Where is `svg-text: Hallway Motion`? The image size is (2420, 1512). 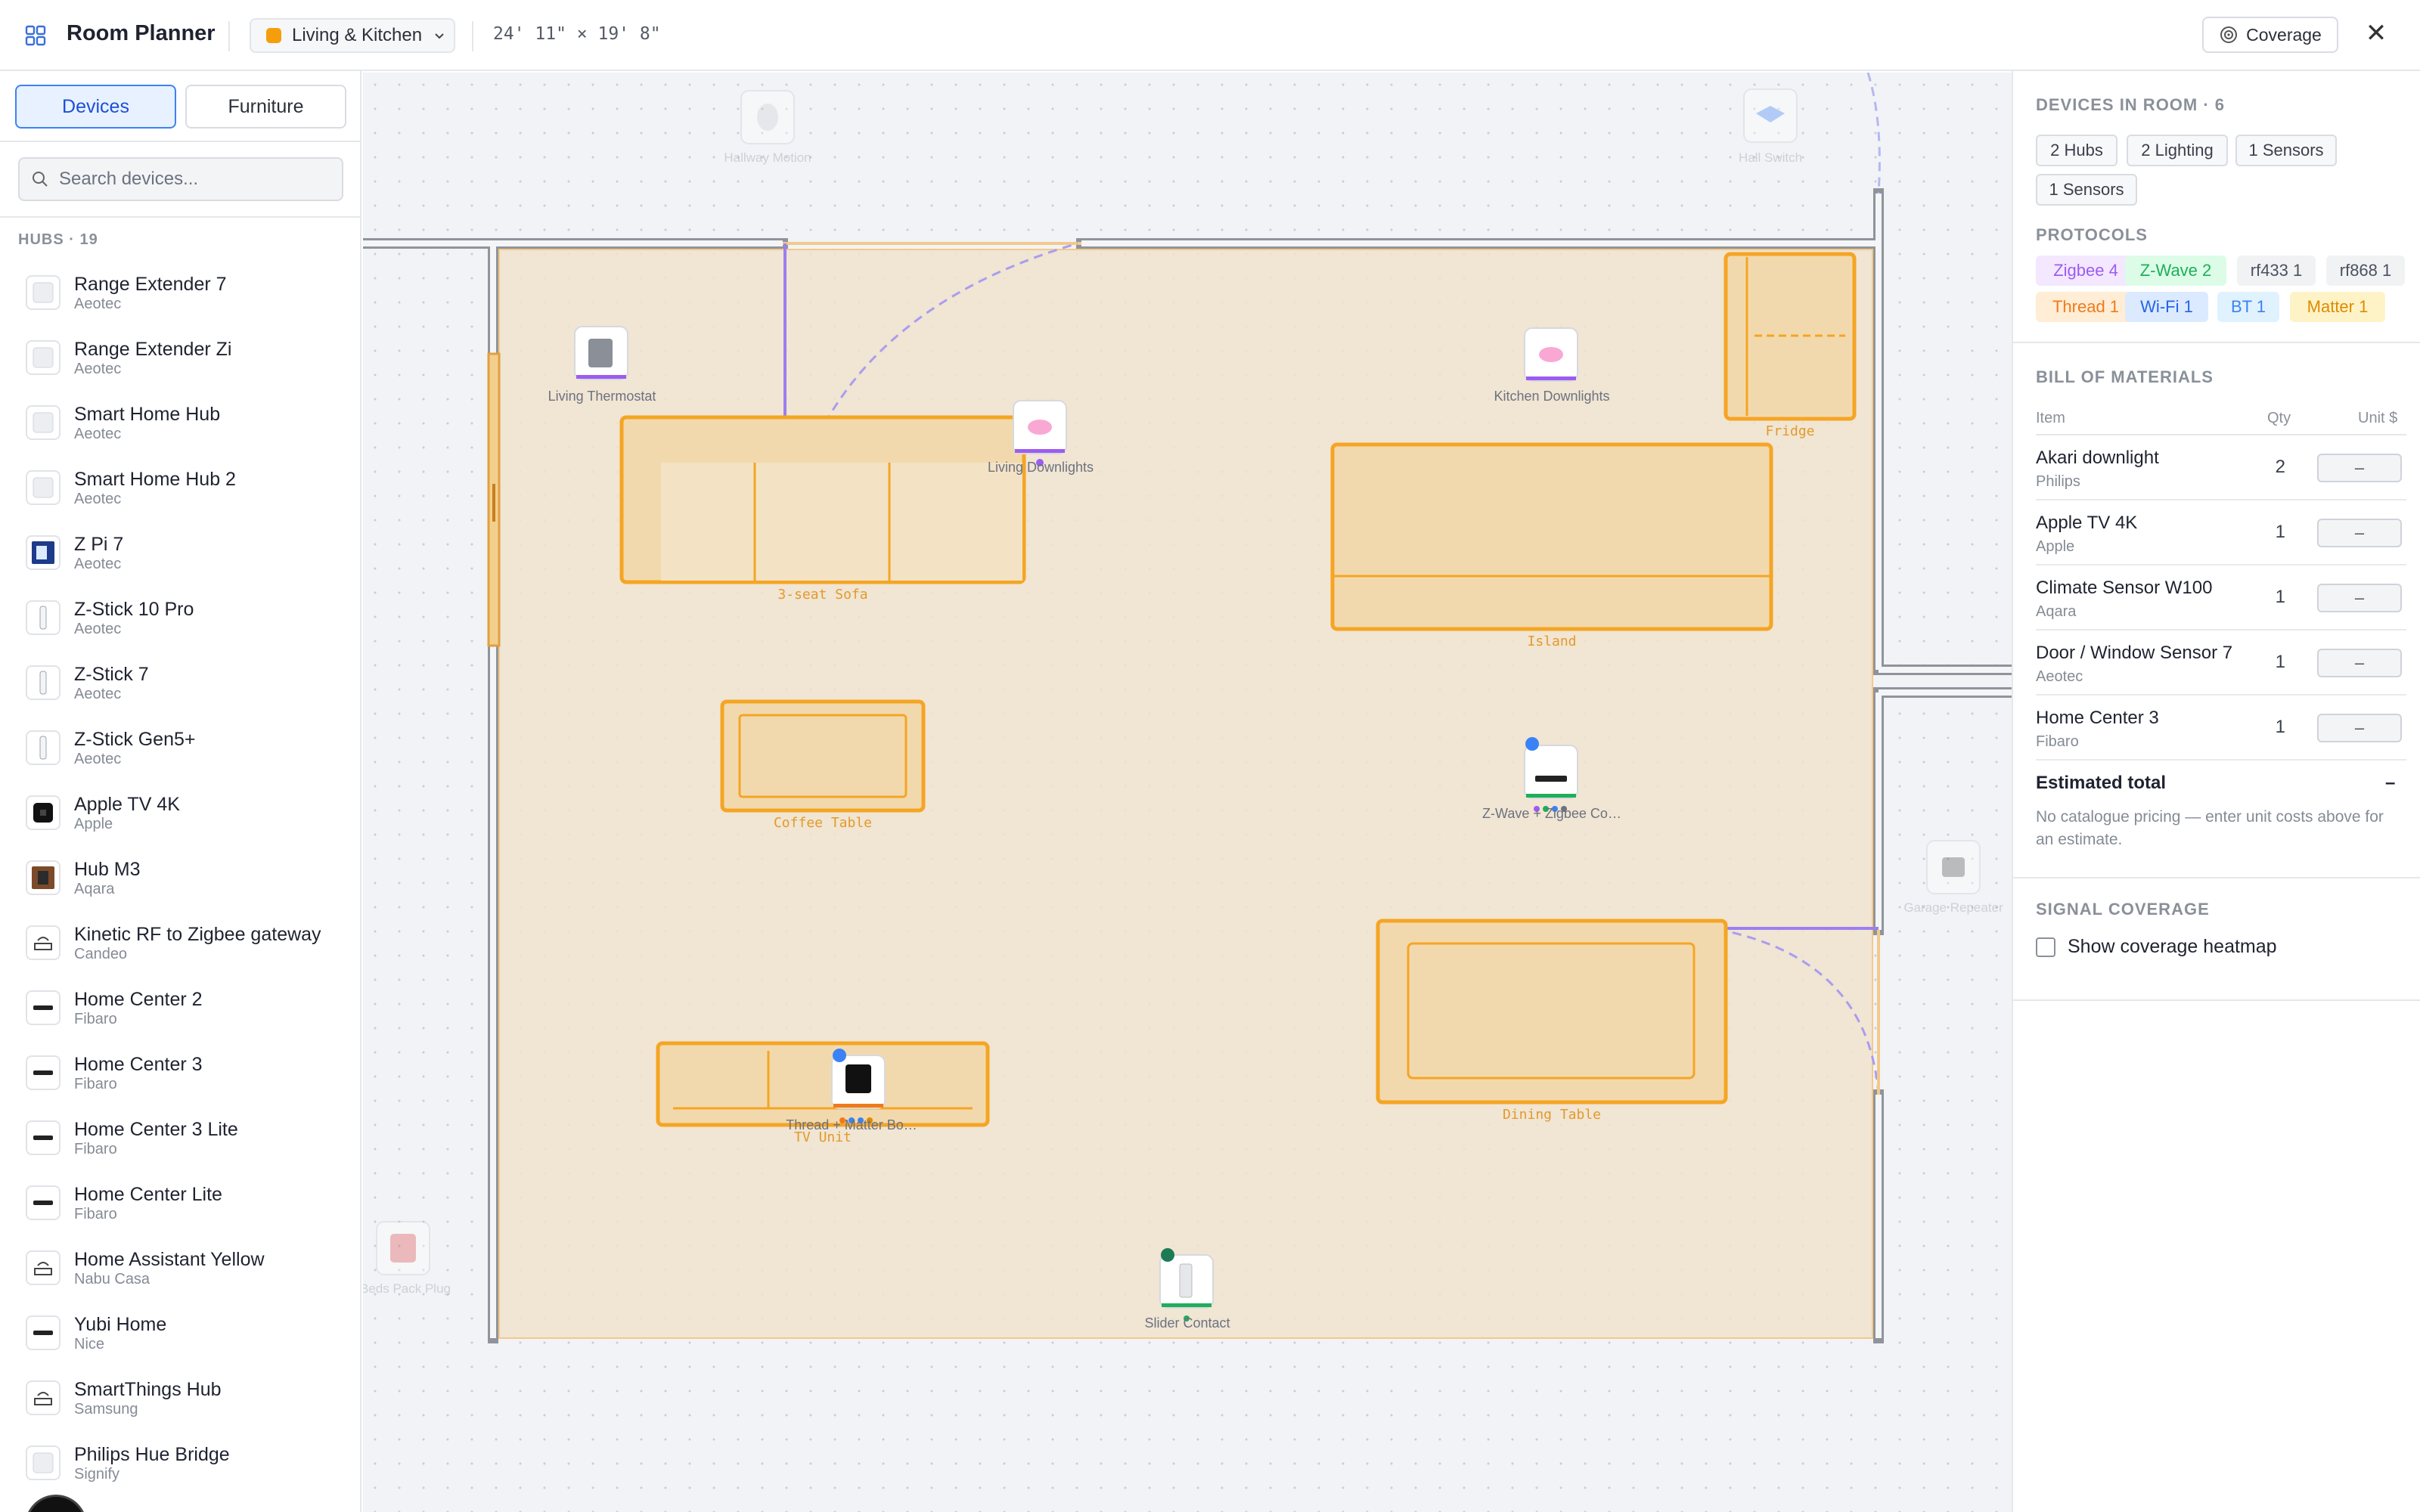 svg-text: Hallway Motion is located at coordinates (767, 157).